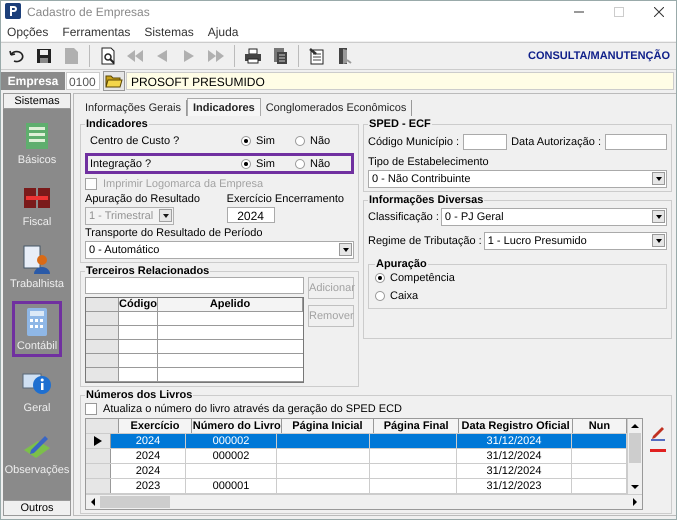  I want to click on field-label: Apuração do Resultado, so click(142, 199).